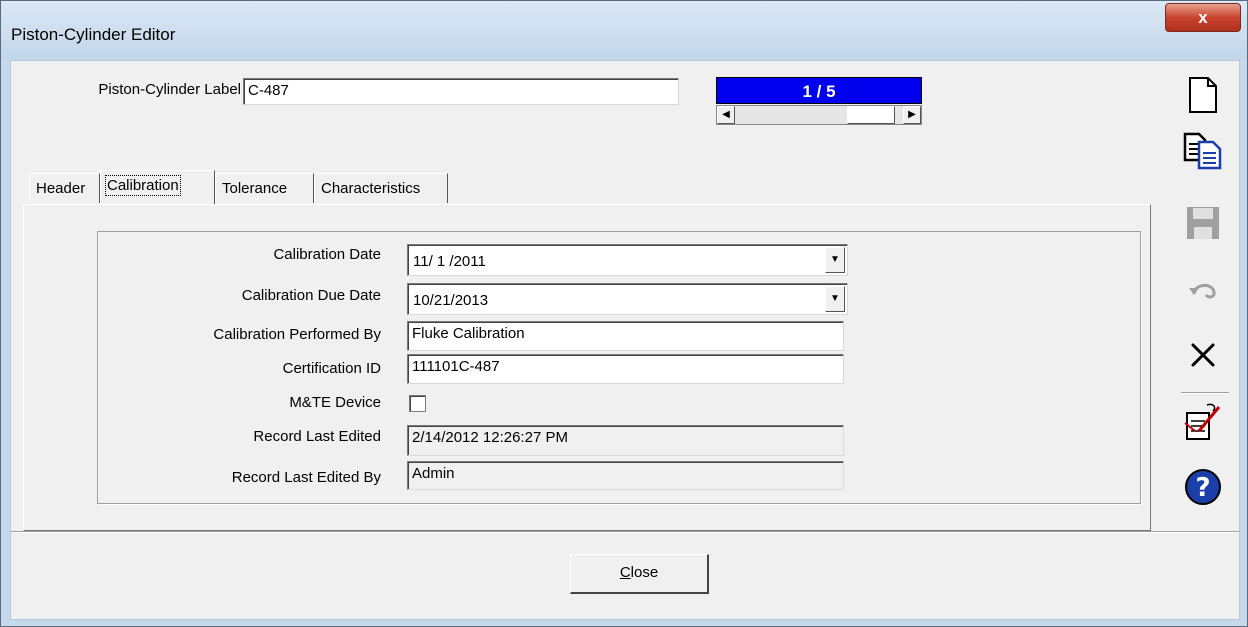 The width and height of the screenshot is (1248, 627). What do you see at coordinates (93, 34) in the screenshot?
I see `window-title: Piston-Cylinder Editor` at bounding box center [93, 34].